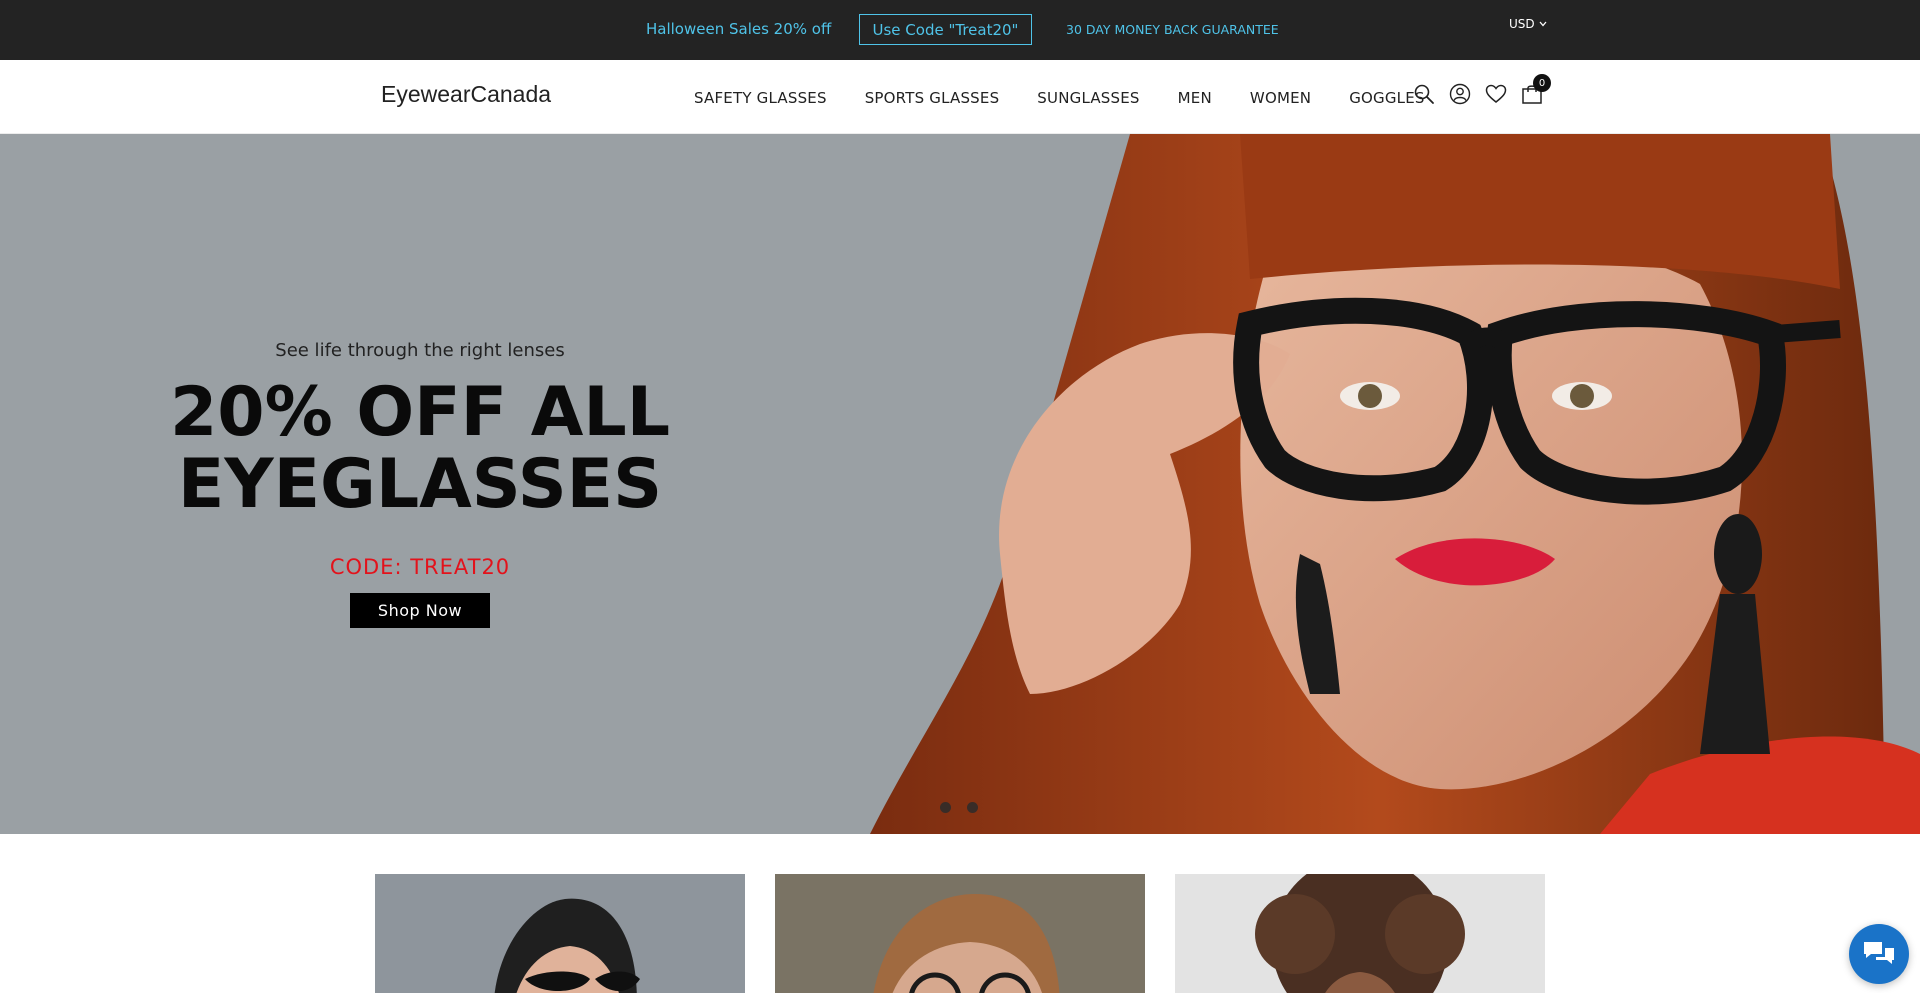 Image resolution: width=1920 pixels, height=993 pixels. What do you see at coordinates (420, 610) in the screenshot?
I see `shop-now-button: Shop Now` at bounding box center [420, 610].